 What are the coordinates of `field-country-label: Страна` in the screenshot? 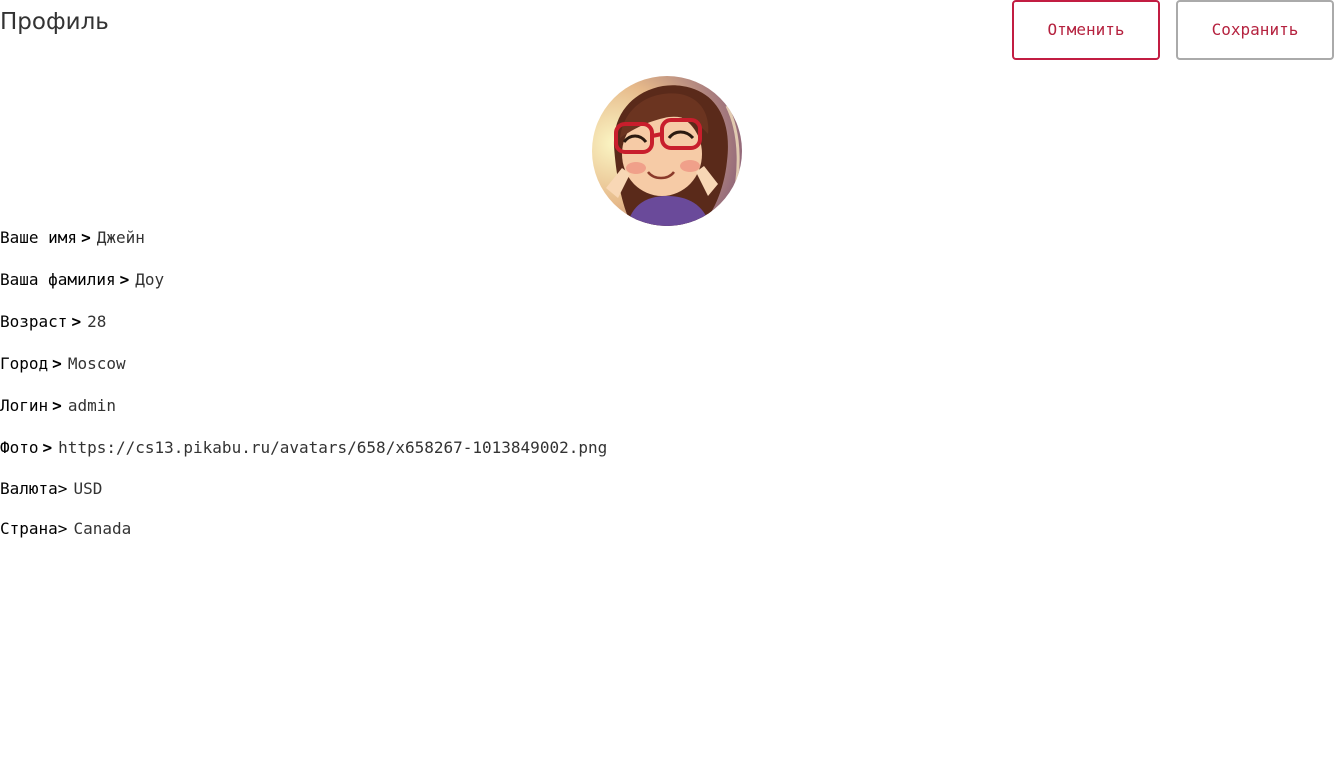 It's located at (29, 528).